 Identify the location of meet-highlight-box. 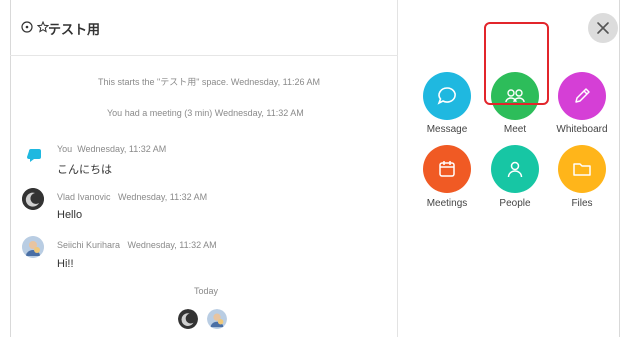
(516, 63).